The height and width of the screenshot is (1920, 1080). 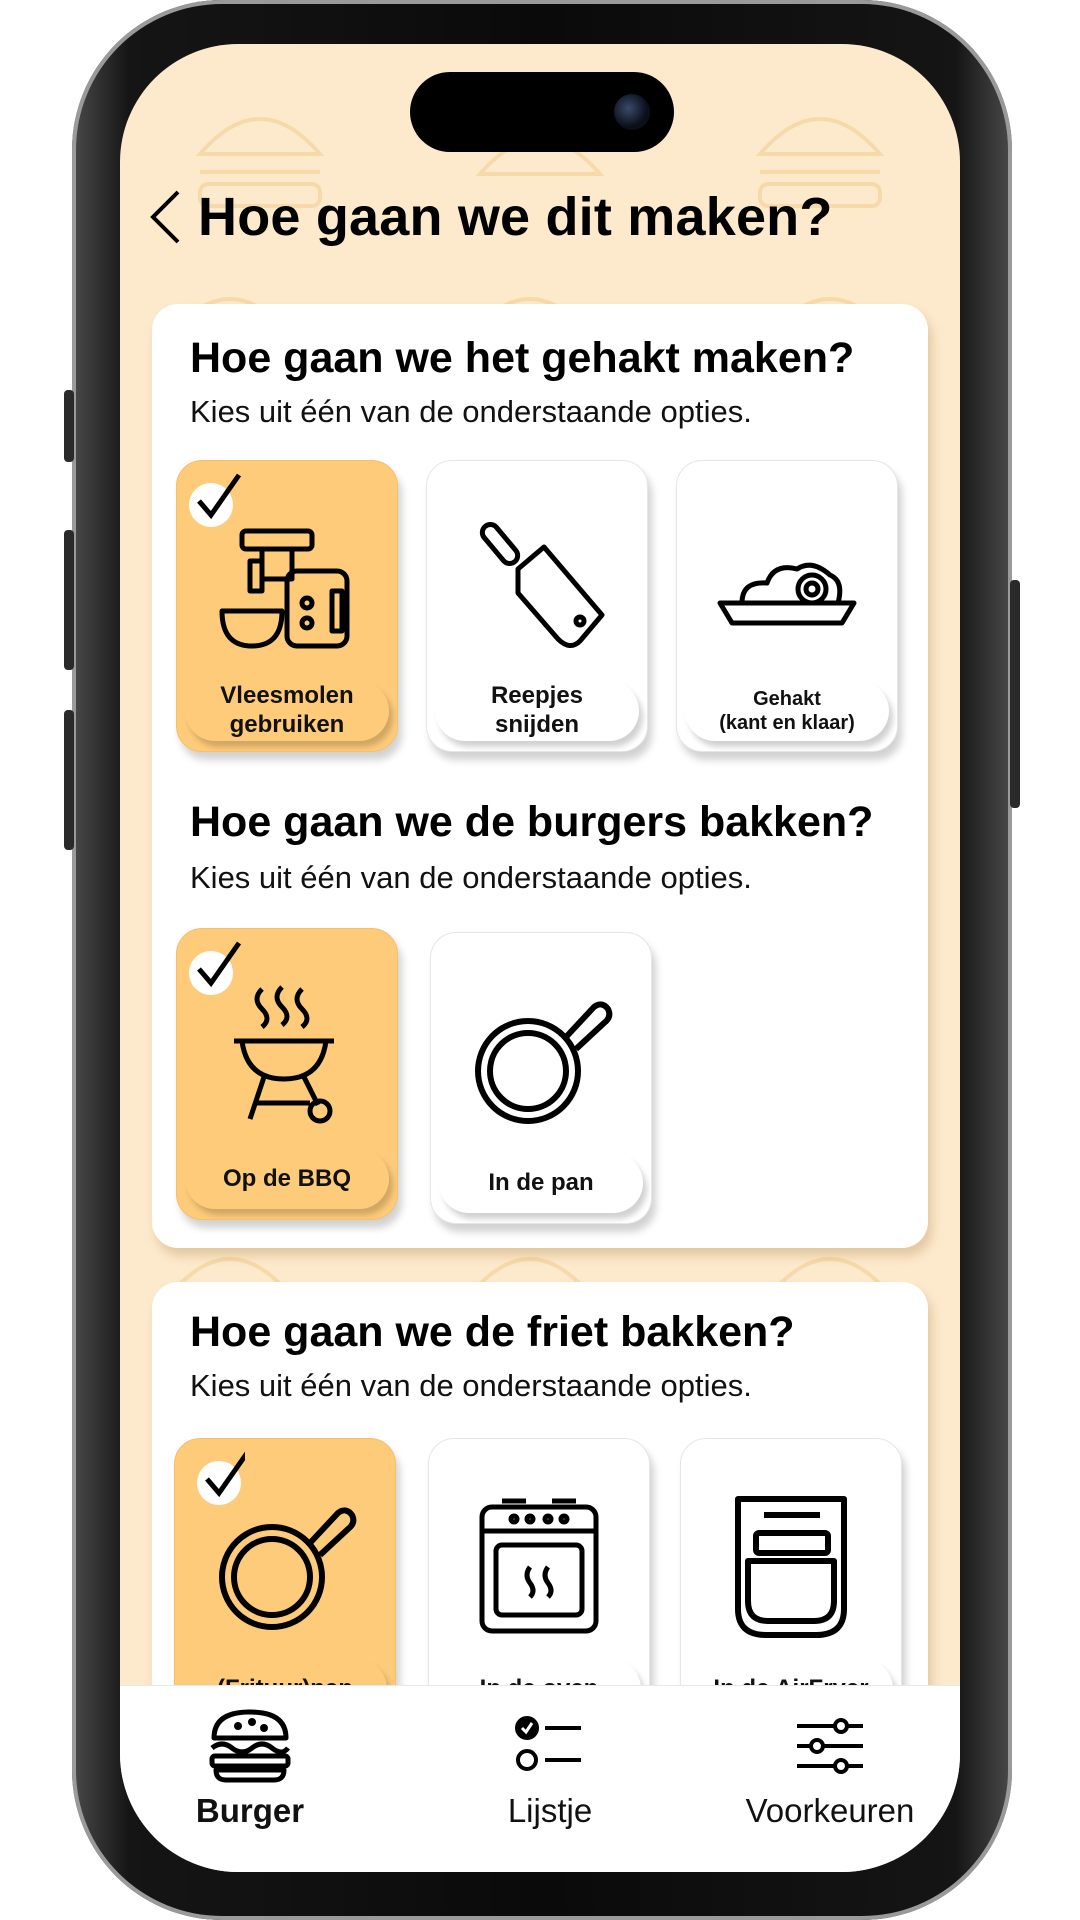 I want to click on option-vleesmolen: Vleesmolen gebruiken, so click(x=287, y=606).